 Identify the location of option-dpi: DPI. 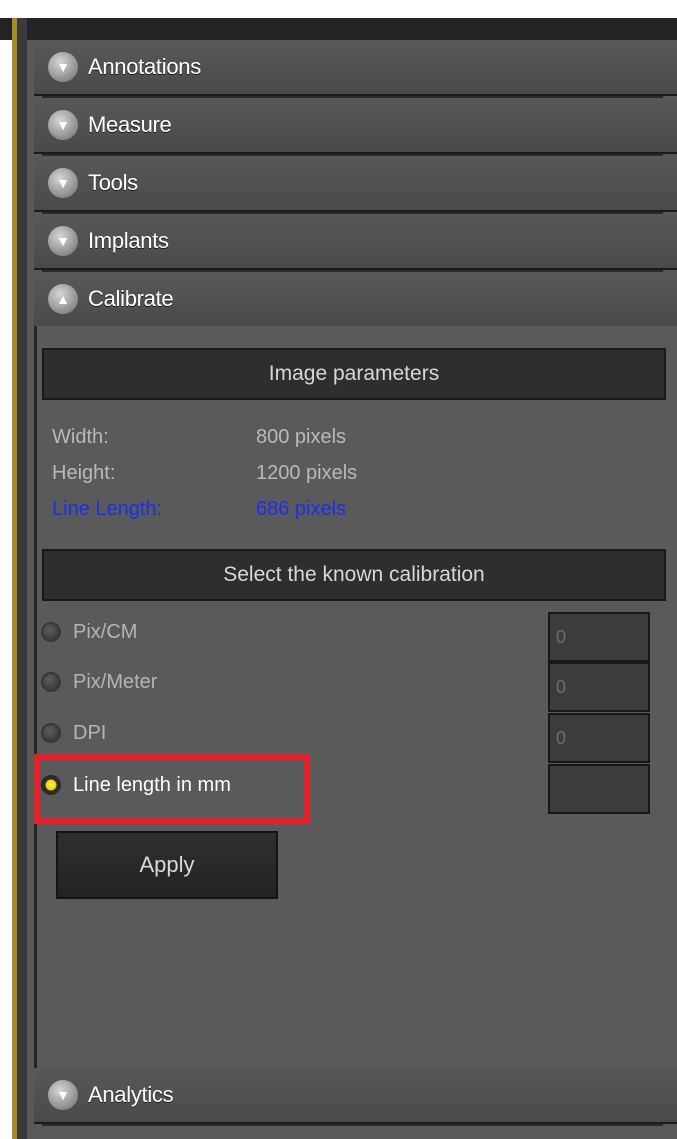
(73, 733).